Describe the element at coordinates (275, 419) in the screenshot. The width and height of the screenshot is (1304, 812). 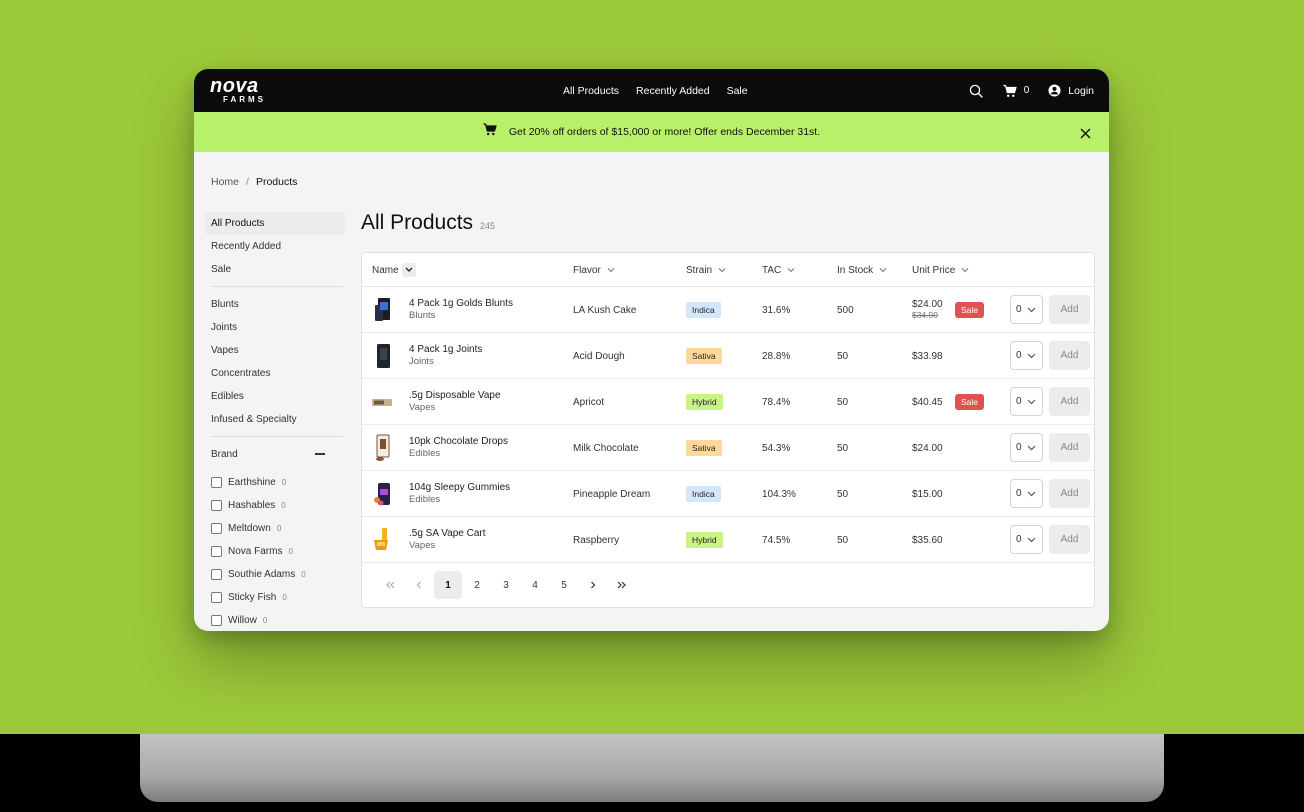
I see `sidebar-item-infused: Infused & Specialty` at that location.